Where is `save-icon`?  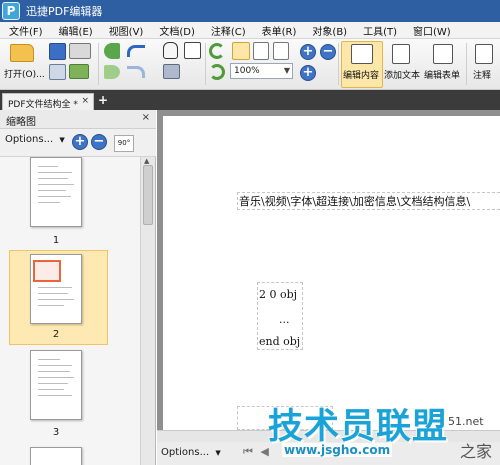
save-icon is located at coordinates (57, 51).